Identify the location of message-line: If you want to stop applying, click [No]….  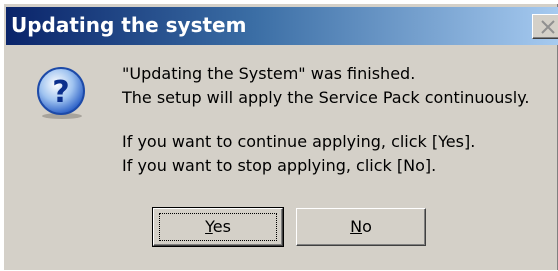
(279, 165).